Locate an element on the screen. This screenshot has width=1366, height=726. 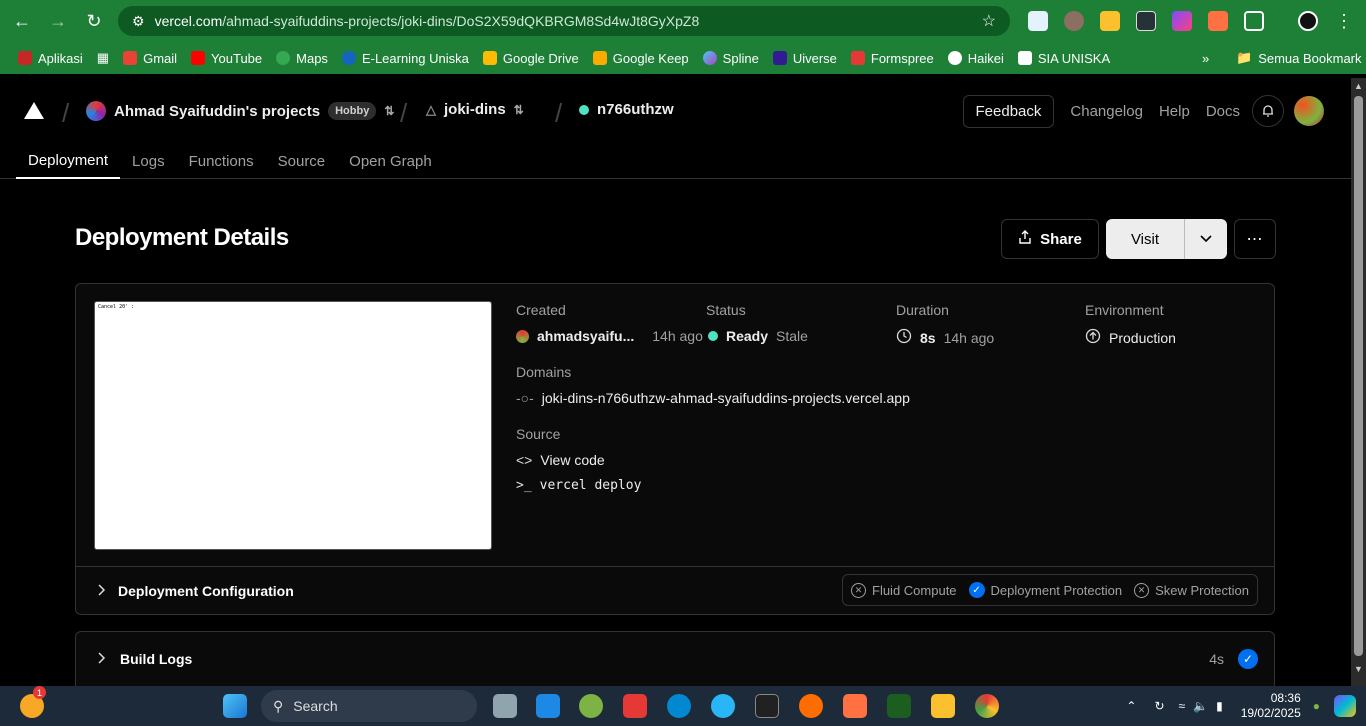
notification-bell-icon: ● is located at coordinates (1316, 706).